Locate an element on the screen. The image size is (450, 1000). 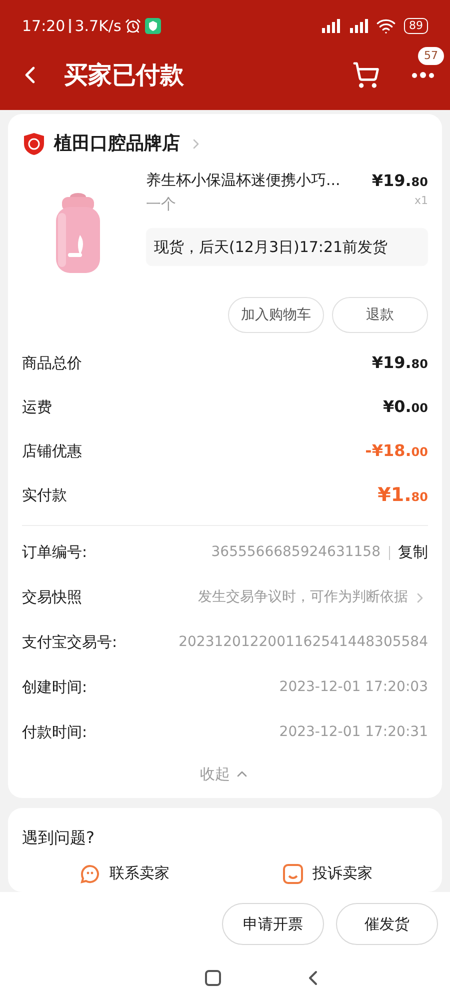
action-button: 加入购物车 is located at coordinates (276, 315).